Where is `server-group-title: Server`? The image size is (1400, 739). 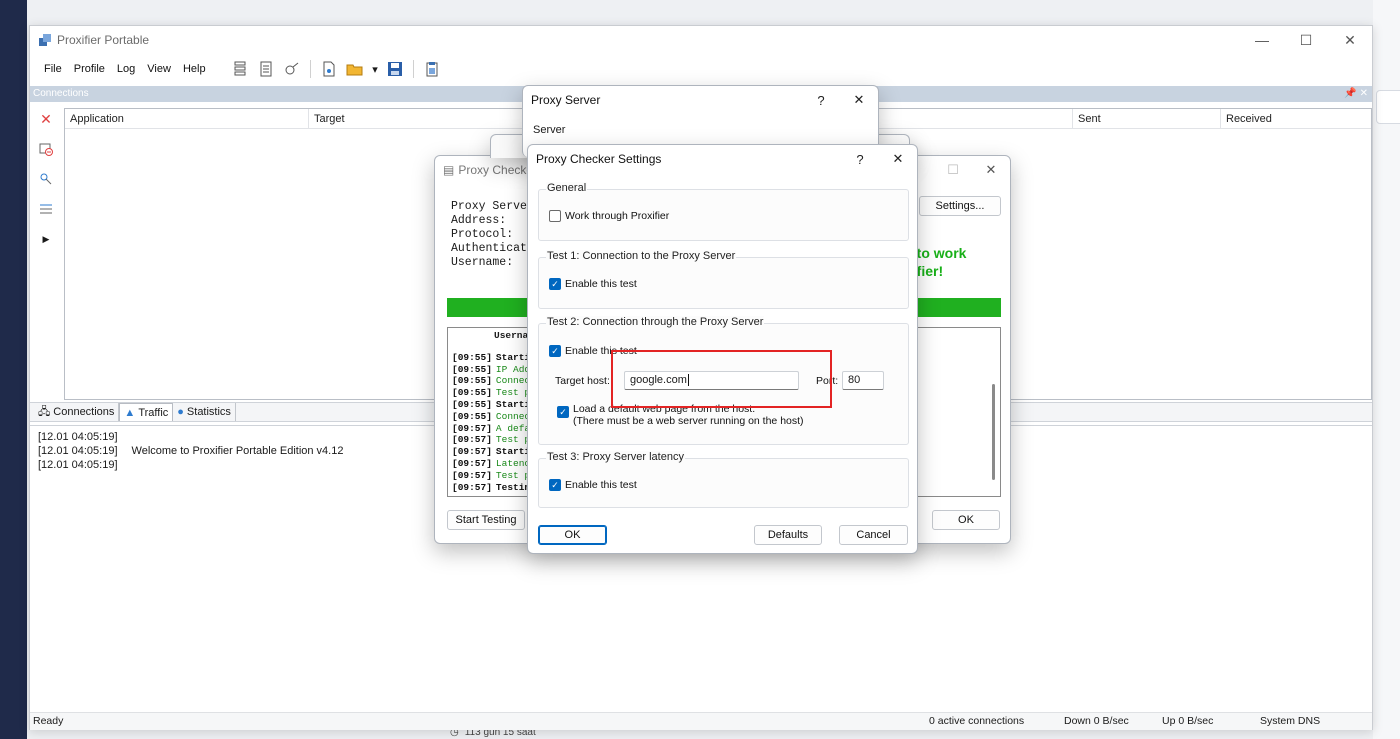 server-group-title: Server is located at coordinates (549, 130).